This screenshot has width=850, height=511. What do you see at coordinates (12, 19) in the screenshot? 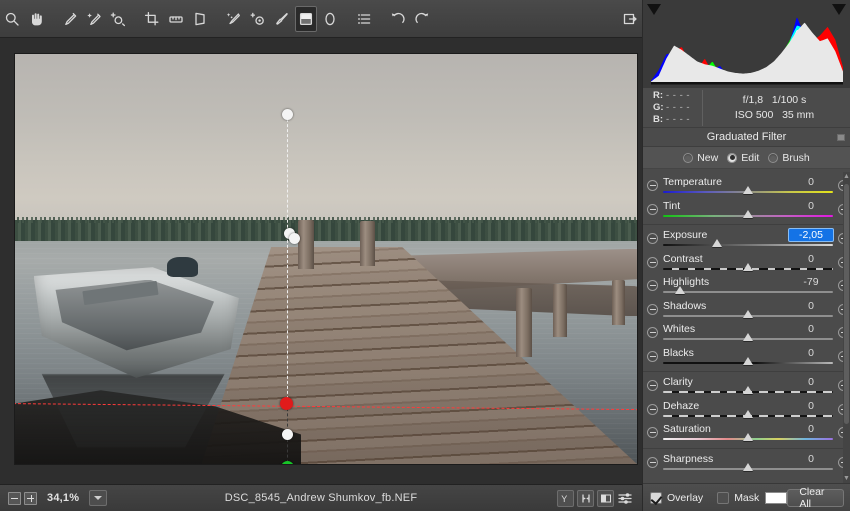
I see `zoom-tool-icon` at bounding box center [12, 19].